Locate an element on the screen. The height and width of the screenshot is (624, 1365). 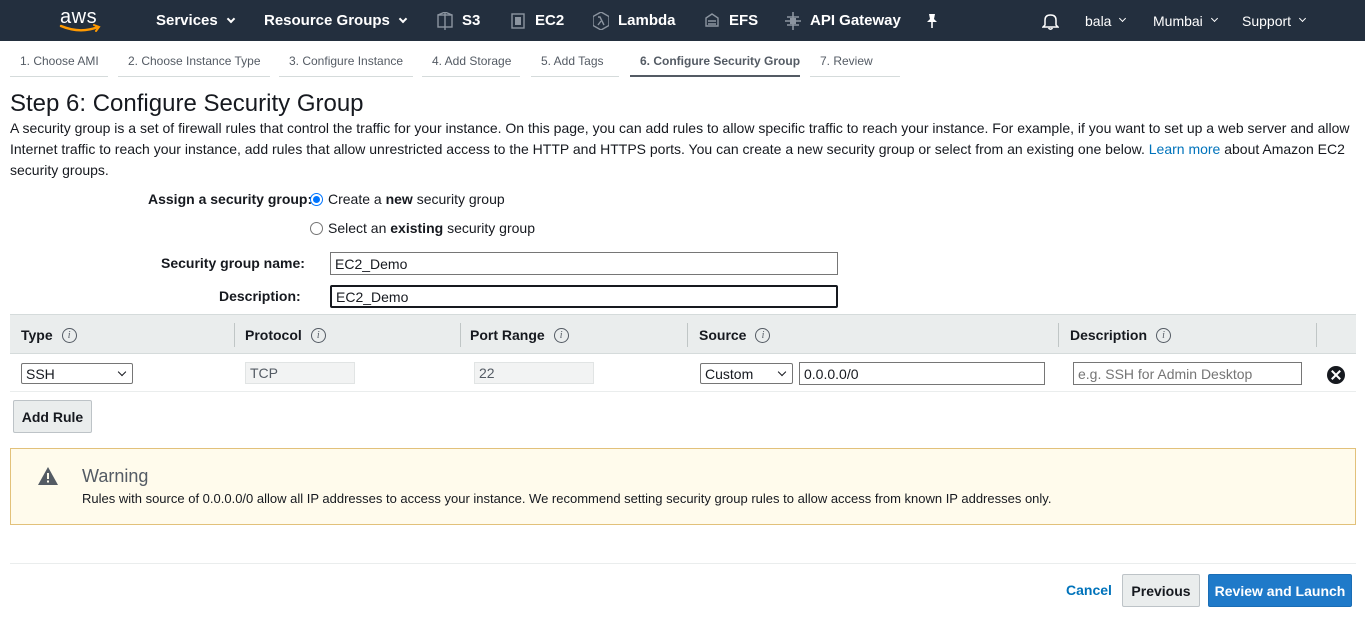
user-name: bala is located at coordinates (1098, 20).